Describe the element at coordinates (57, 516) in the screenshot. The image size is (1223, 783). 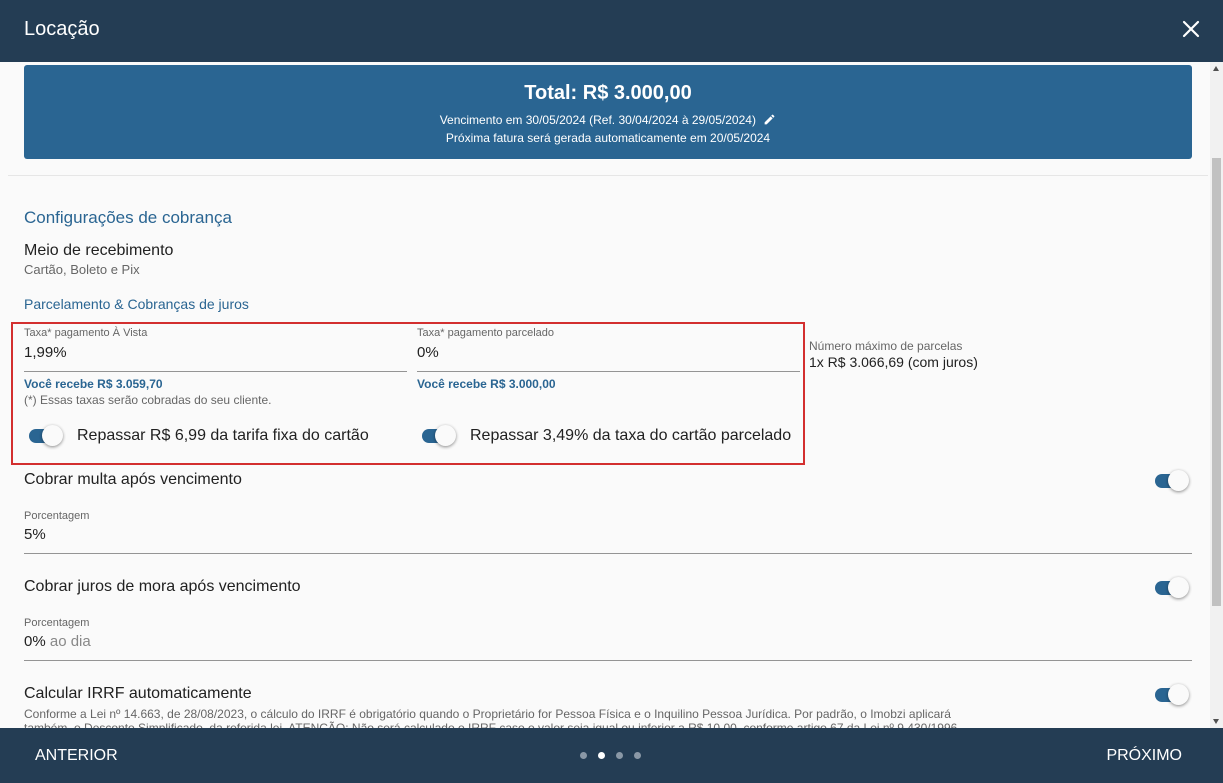
I see `fine-percent-label: Porcentagem` at that location.